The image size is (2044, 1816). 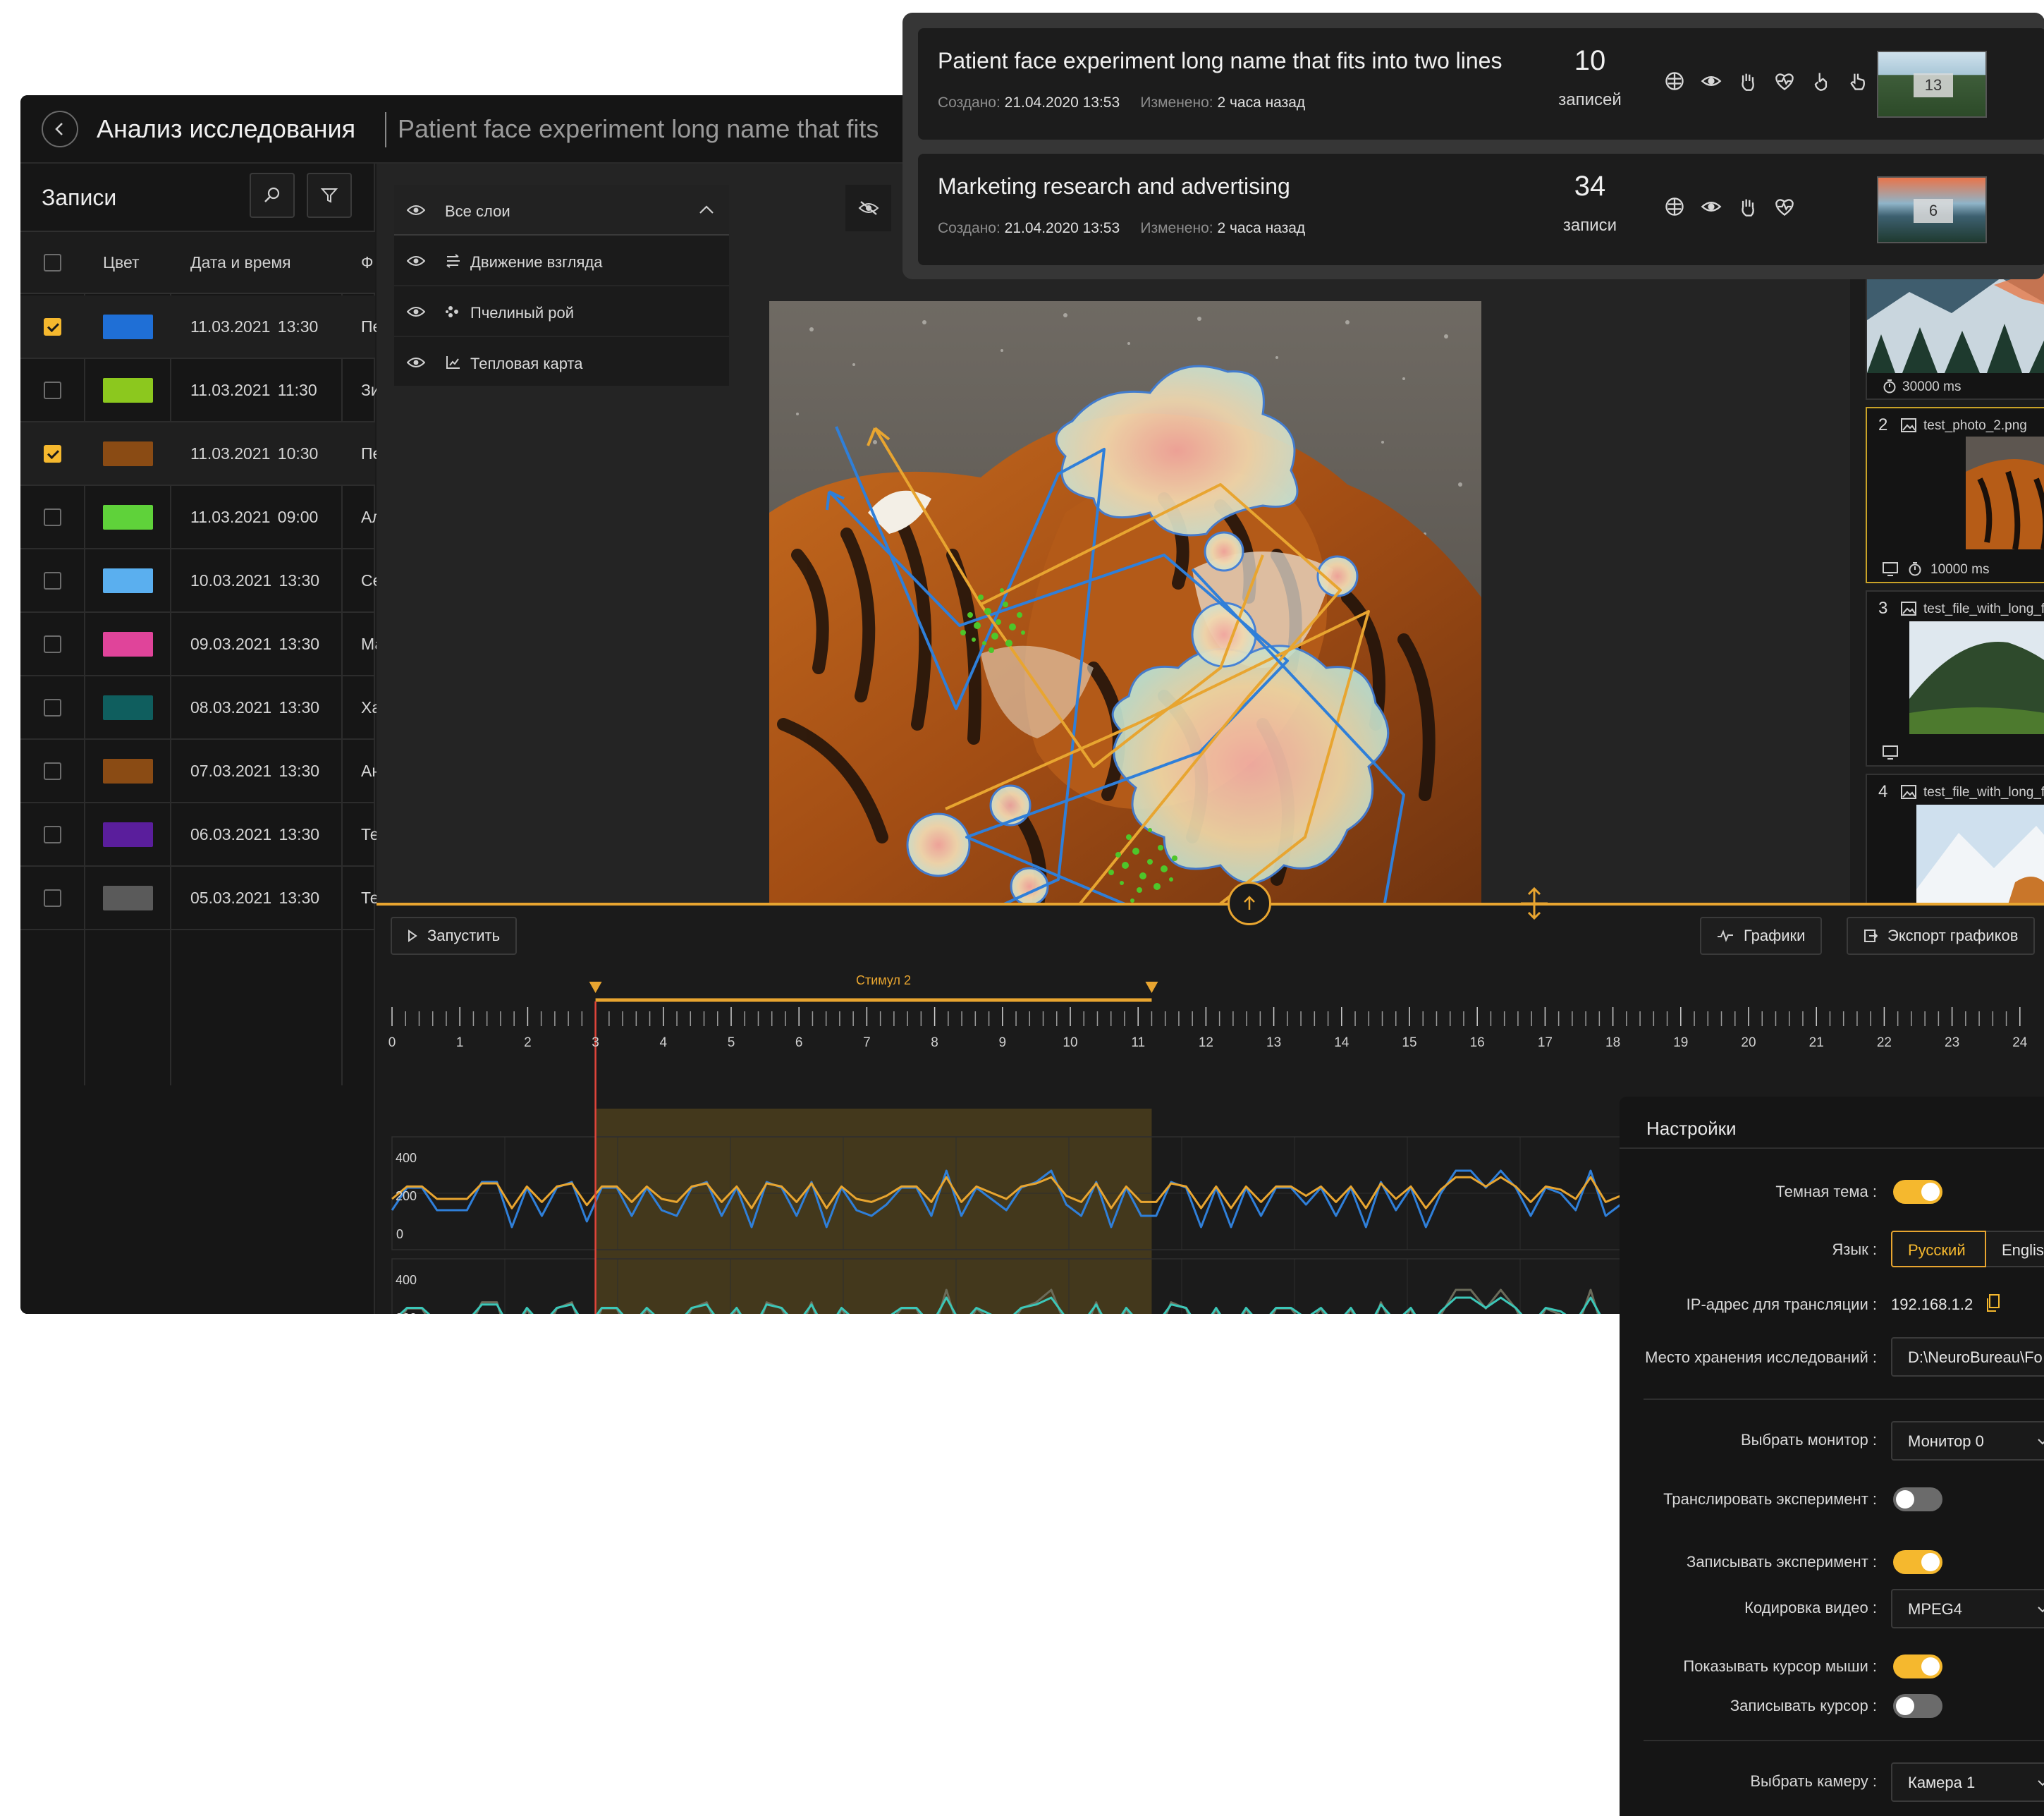 I want to click on back-button, so click(x=60, y=129).